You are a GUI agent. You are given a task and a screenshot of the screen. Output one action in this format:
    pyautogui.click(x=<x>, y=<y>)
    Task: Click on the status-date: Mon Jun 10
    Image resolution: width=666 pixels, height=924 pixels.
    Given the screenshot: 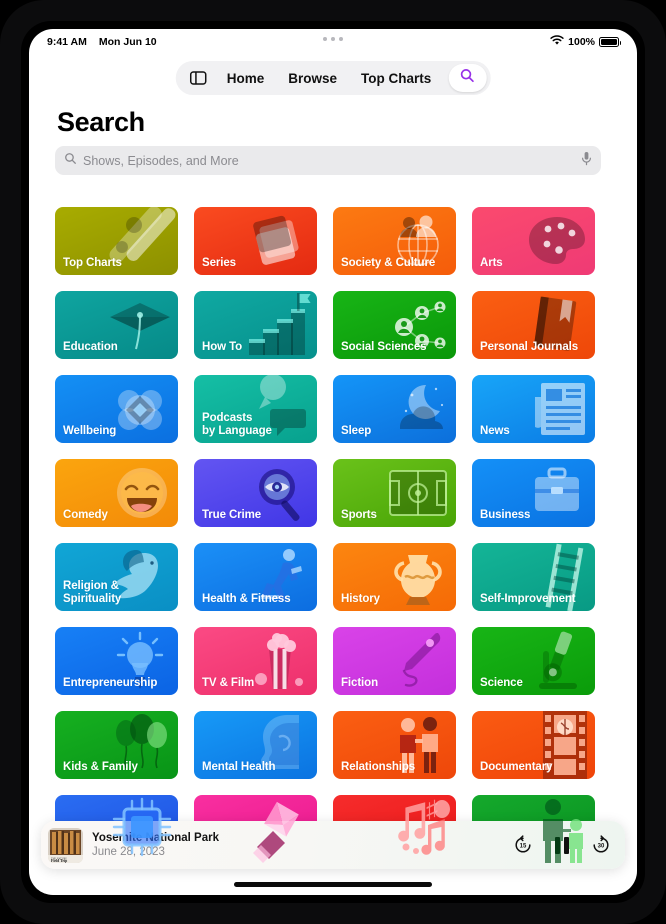 What is the action you would take?
    pyautogui.click(x=127, y=42)
    